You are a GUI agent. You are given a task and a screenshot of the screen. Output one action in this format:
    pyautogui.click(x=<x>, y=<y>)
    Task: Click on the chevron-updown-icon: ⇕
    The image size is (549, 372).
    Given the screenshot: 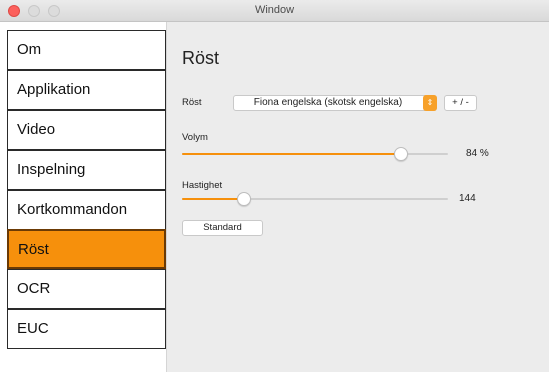 What is the action you would take?
    pyautogui.click(x=430, y=103)
    